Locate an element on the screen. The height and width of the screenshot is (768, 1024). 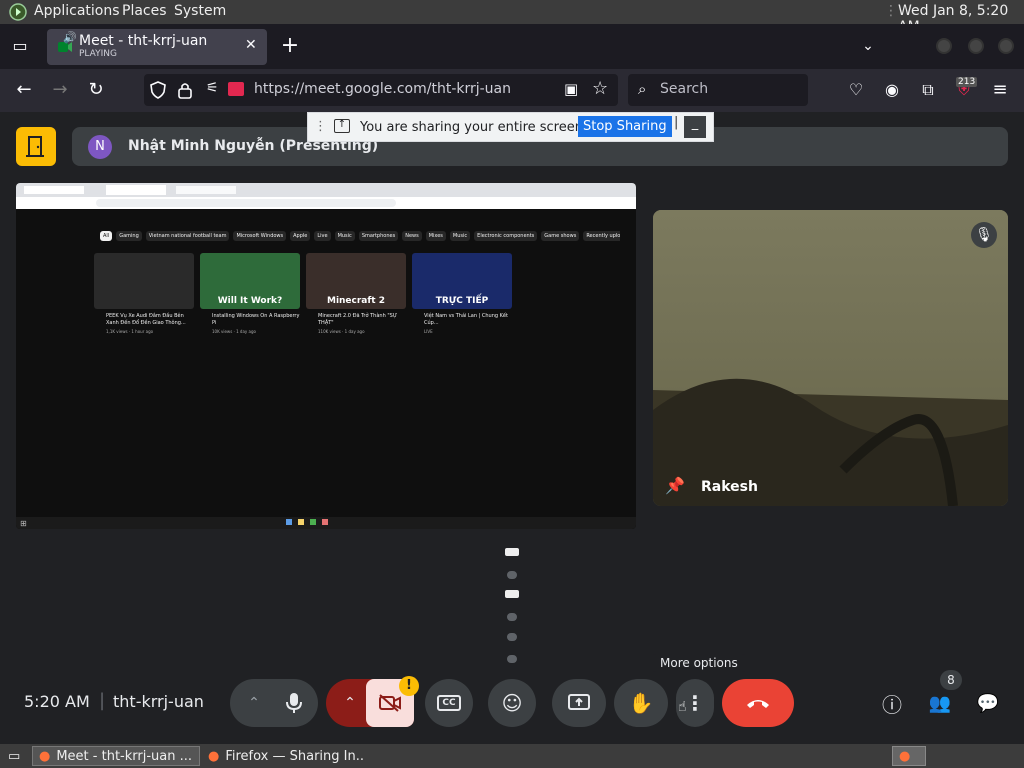
shared-tabbar is located at coordinates (326, 190).